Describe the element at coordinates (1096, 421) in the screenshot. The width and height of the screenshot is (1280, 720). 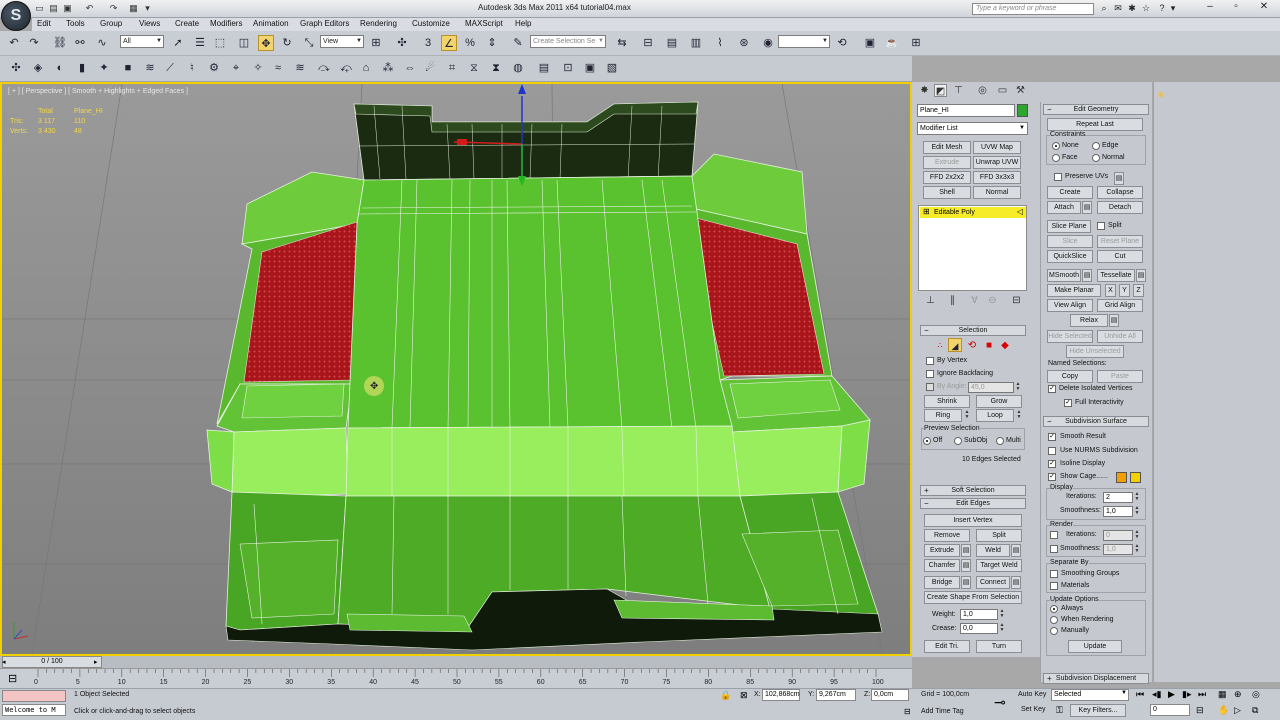
I see `subdivision-surface-rollout-header: − Subdivision Surface` at that location.